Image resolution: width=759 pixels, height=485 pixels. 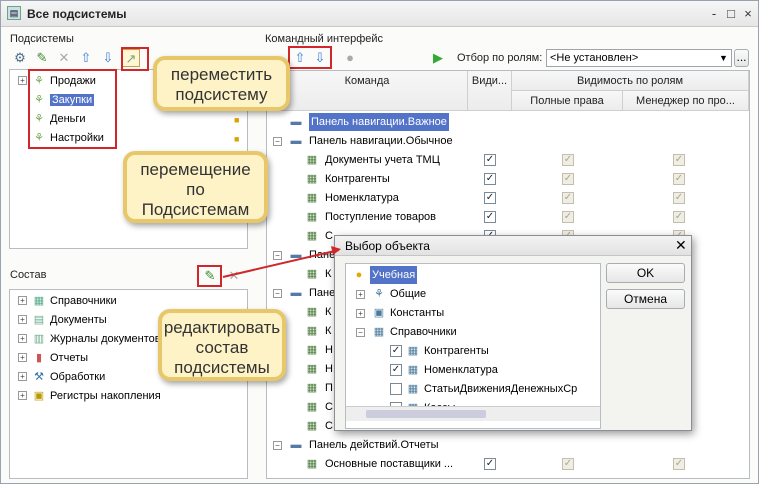 I want to click on callout-move-between: перемещение по Подсистемам, so click(x=195, y=187).